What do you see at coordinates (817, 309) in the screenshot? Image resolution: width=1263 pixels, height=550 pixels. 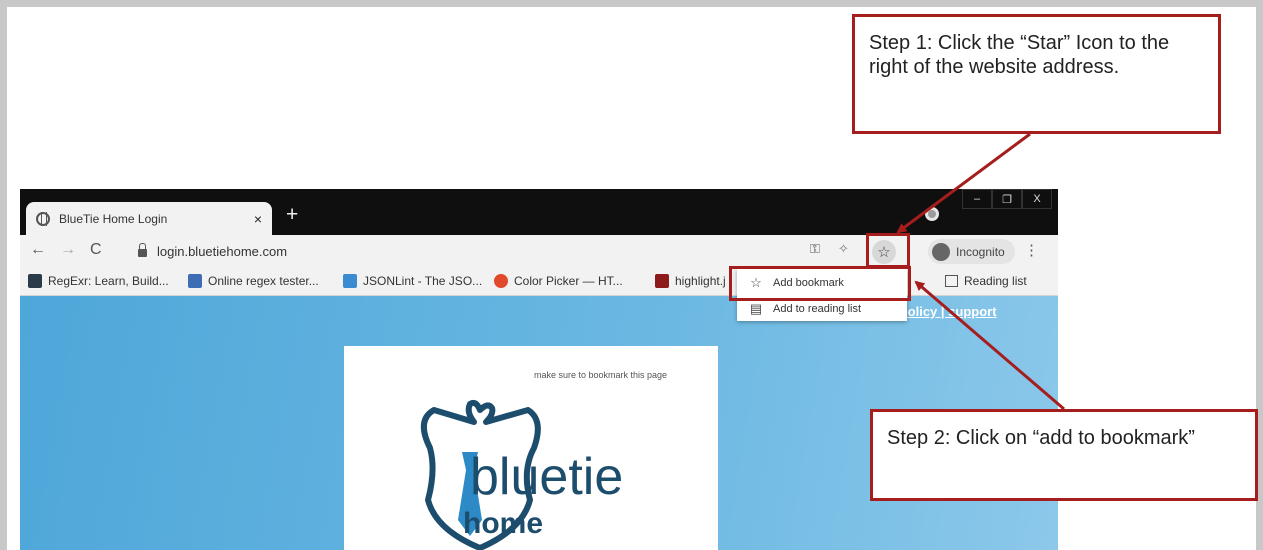 I see `add-reading-list-label: Add to reading list` at bounding box center [817, 309].